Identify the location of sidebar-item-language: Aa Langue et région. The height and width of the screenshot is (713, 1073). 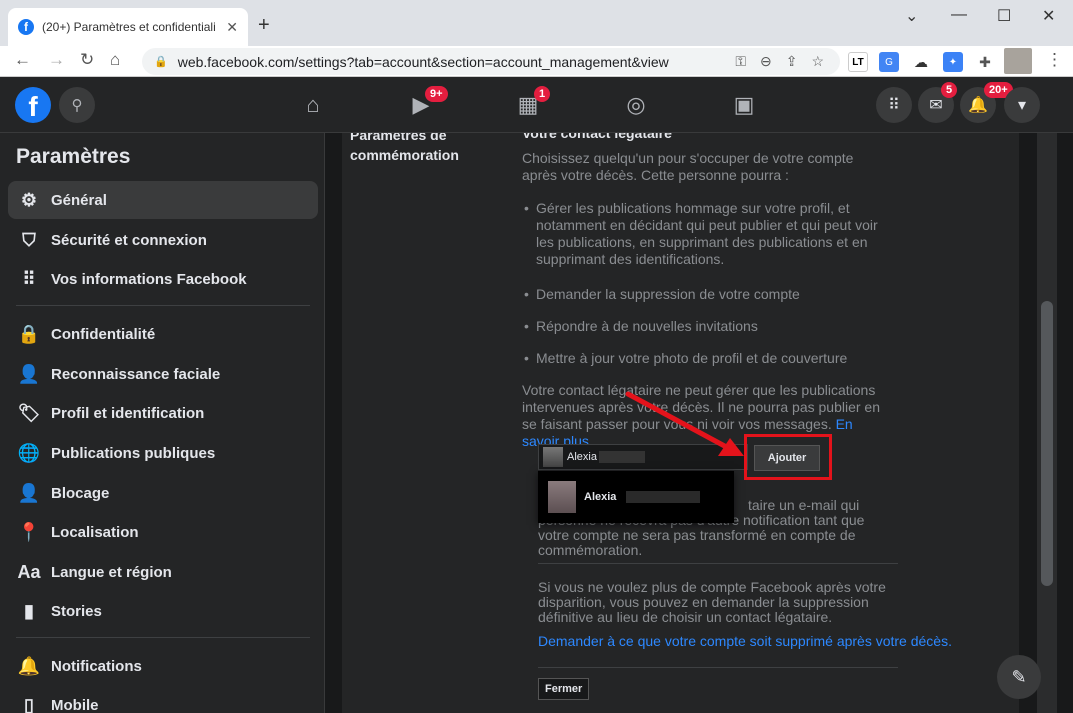
(163, 572).